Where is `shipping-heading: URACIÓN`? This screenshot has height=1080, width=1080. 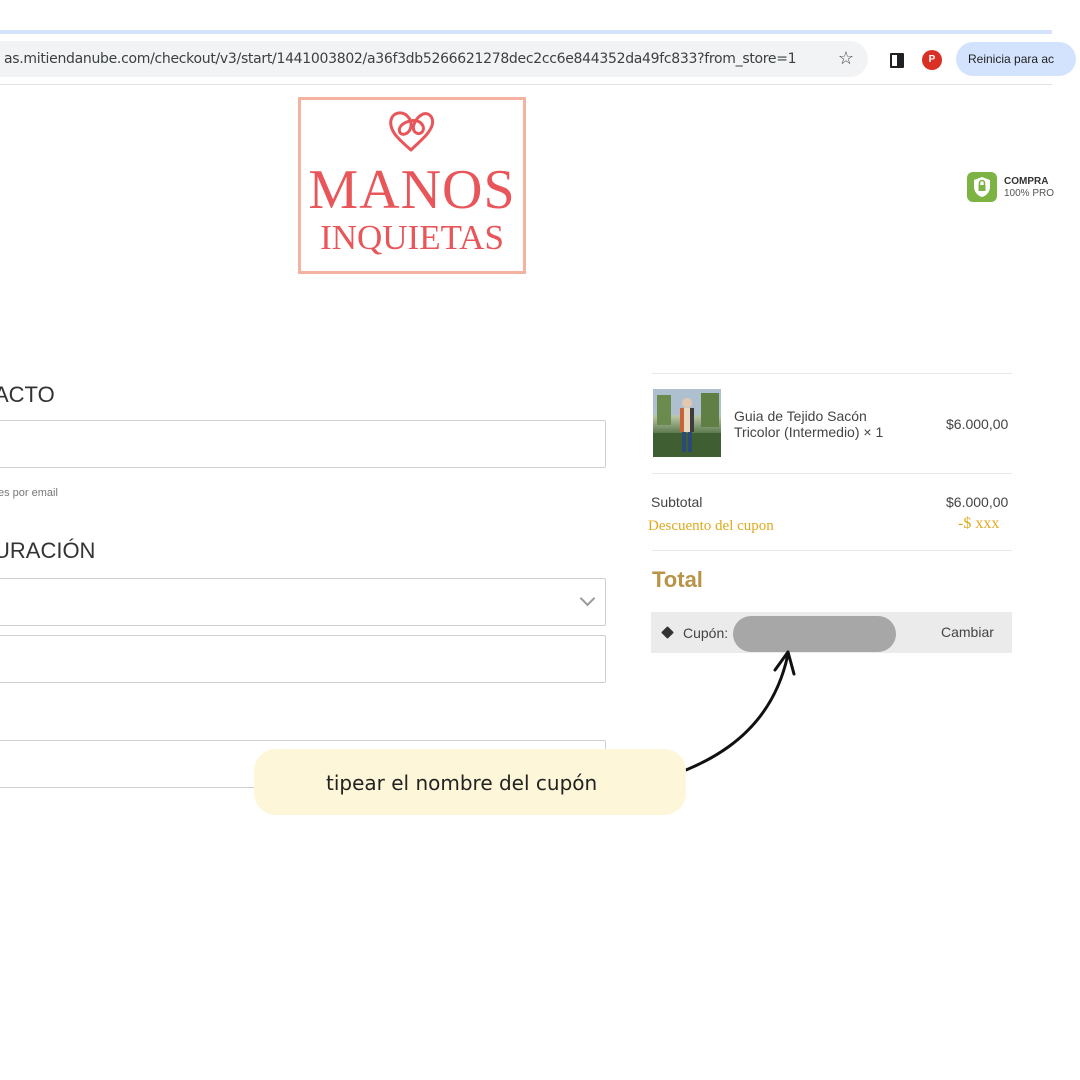
shipping-heading: URACIÓN is located at coordinates (48, 550).